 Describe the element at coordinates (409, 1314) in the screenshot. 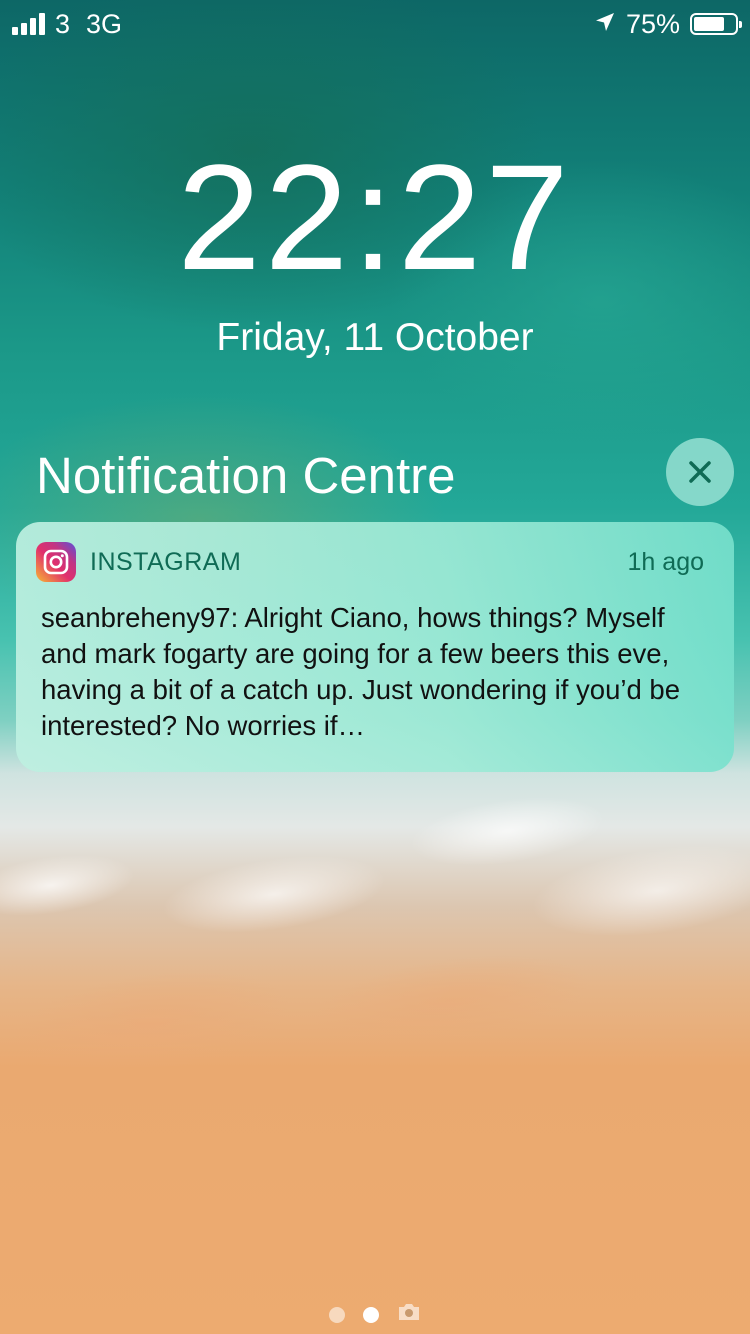

I see `camera-icon` at that location.